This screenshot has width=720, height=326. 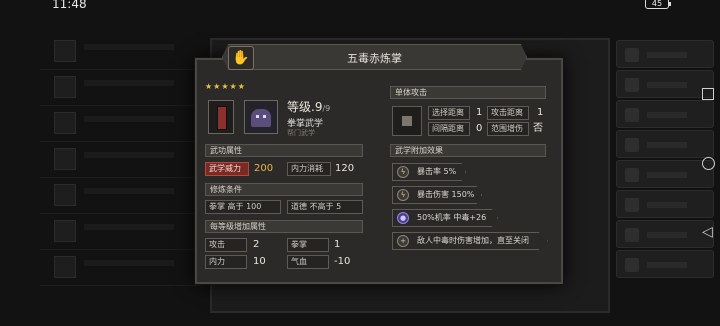 I want to click on attack-range-value: 1, so click(x=540, y=112).